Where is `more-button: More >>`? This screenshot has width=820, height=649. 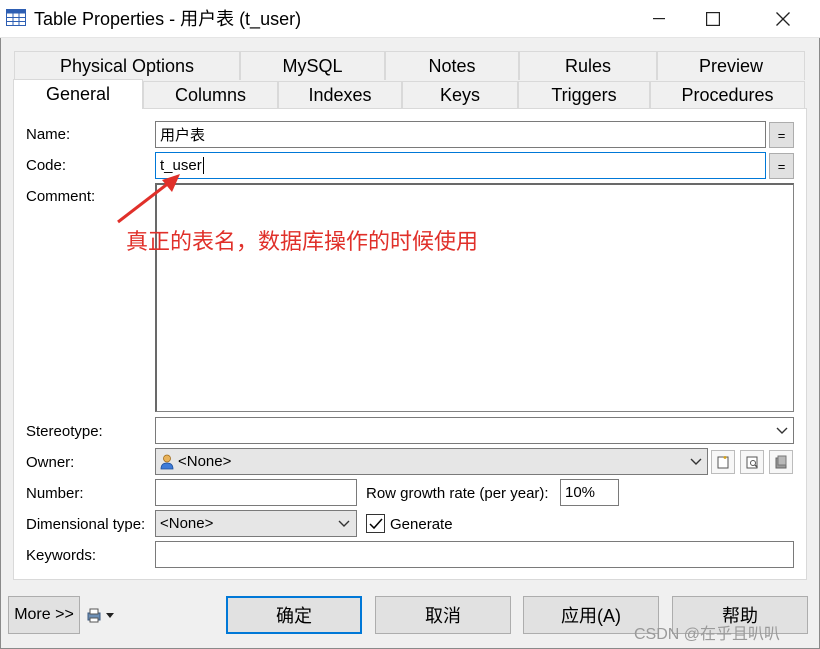 more-button: More >> is located at coordinates (44, 615).